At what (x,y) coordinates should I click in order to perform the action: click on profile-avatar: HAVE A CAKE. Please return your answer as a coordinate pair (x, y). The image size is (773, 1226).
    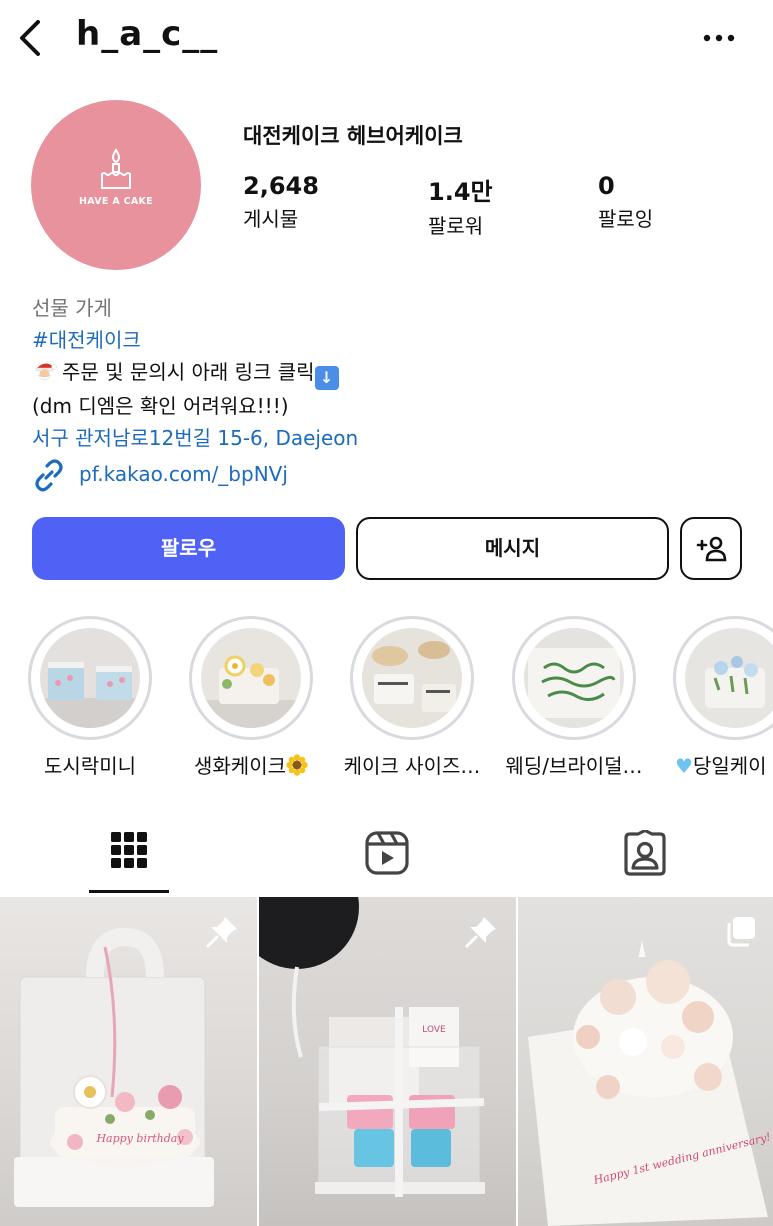
    Looking at the image, I should click on (116, 185).